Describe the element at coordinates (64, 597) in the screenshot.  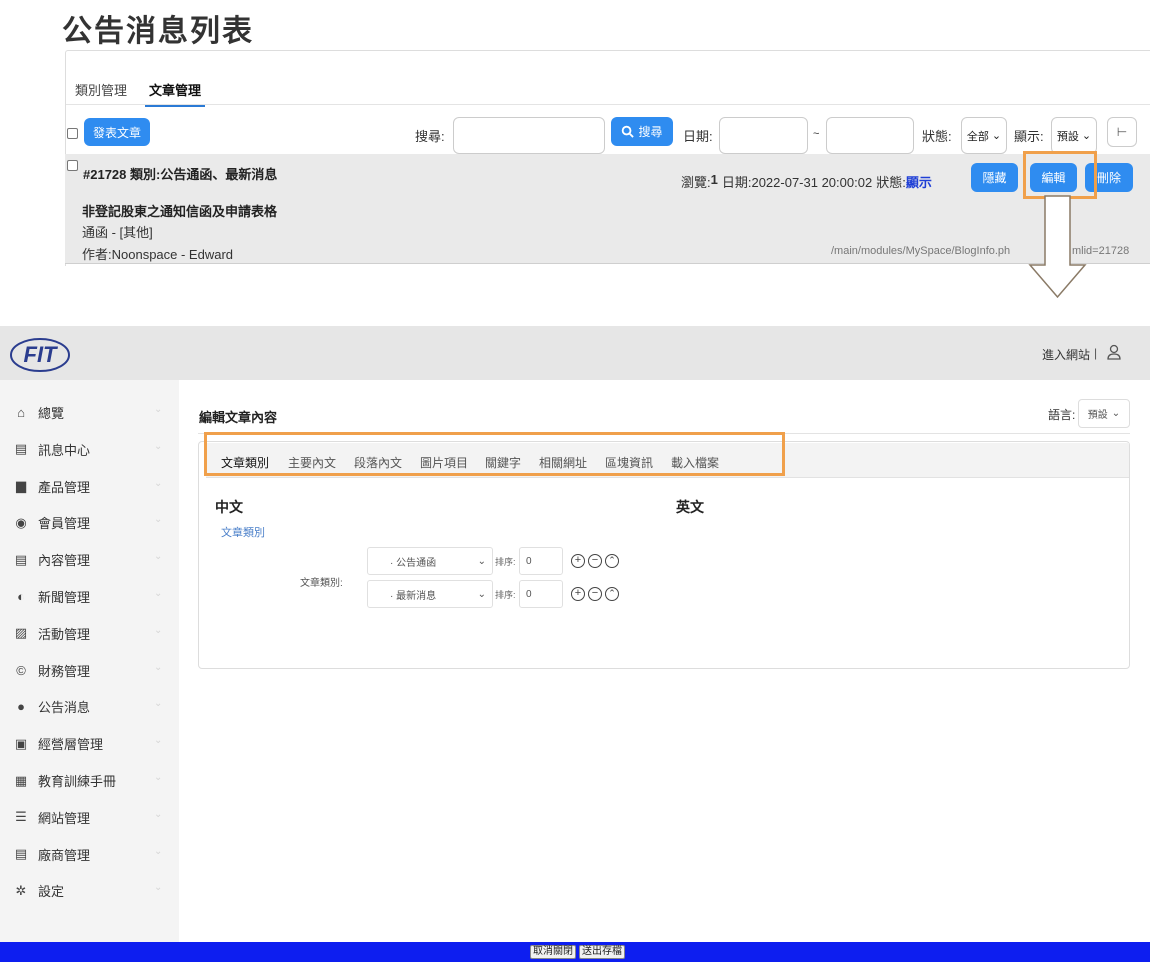
I see `sidebar-item-label: 新聞管理` at that location.